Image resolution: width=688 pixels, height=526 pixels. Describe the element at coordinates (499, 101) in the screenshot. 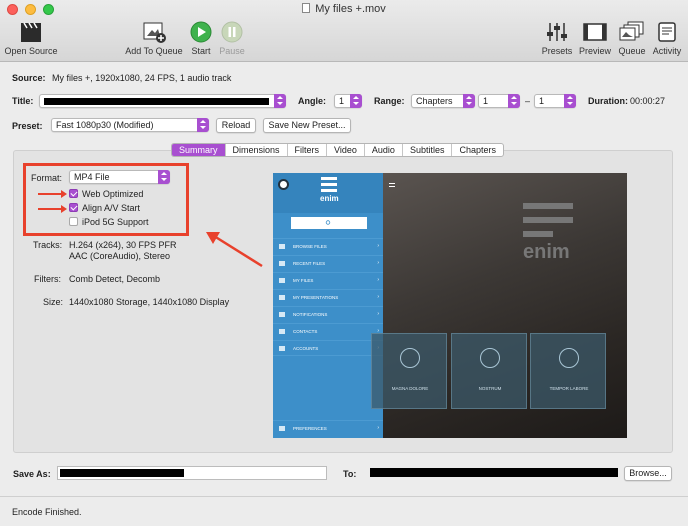

I see `range-from-select: 1` at that location.